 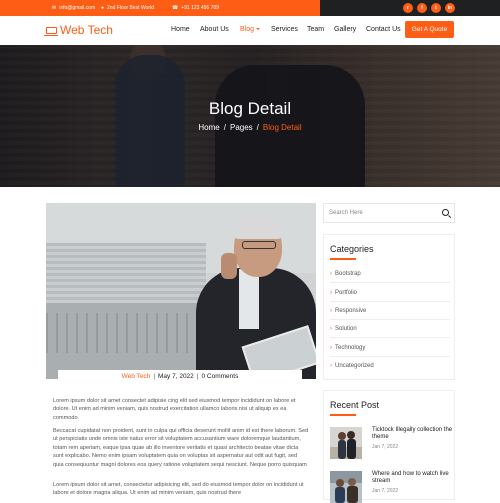 I want to click on category-label: Technology, so click(x=350, y=348).